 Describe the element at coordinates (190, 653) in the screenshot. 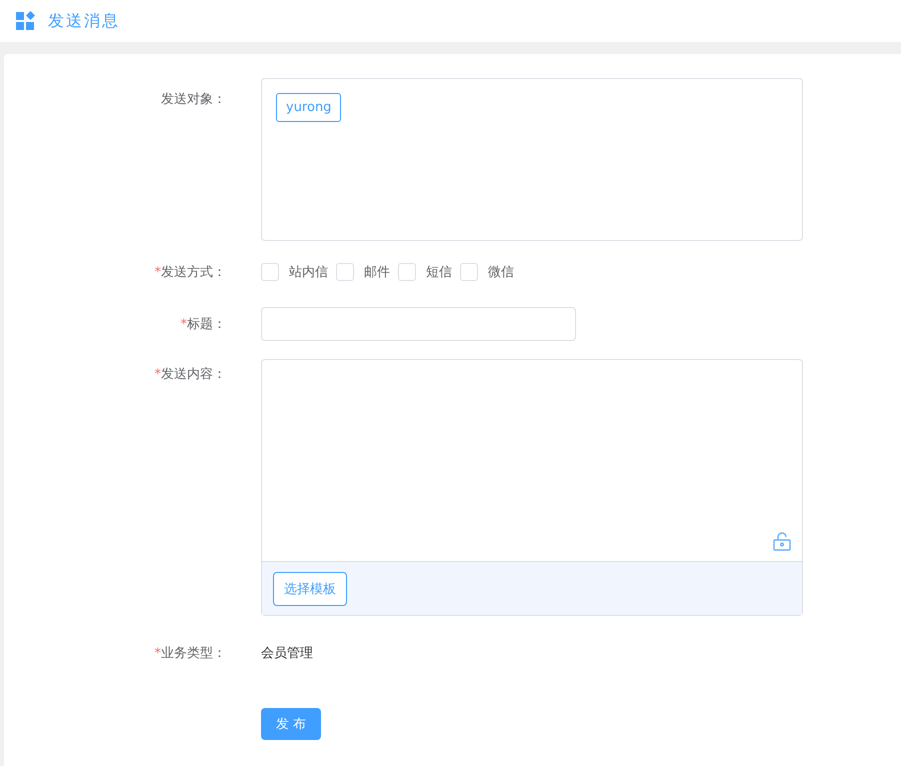

I see `field-label: *业务类型：` at that location.